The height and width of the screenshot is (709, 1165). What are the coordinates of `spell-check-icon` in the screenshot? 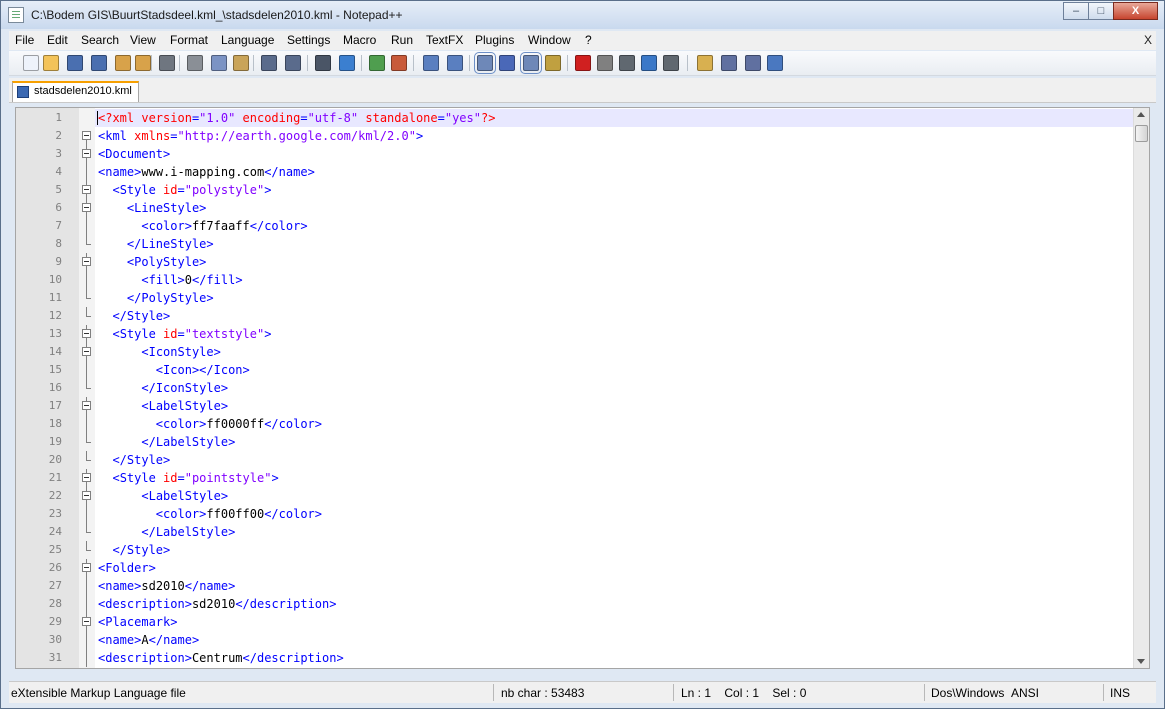 It's located at (775, 63).